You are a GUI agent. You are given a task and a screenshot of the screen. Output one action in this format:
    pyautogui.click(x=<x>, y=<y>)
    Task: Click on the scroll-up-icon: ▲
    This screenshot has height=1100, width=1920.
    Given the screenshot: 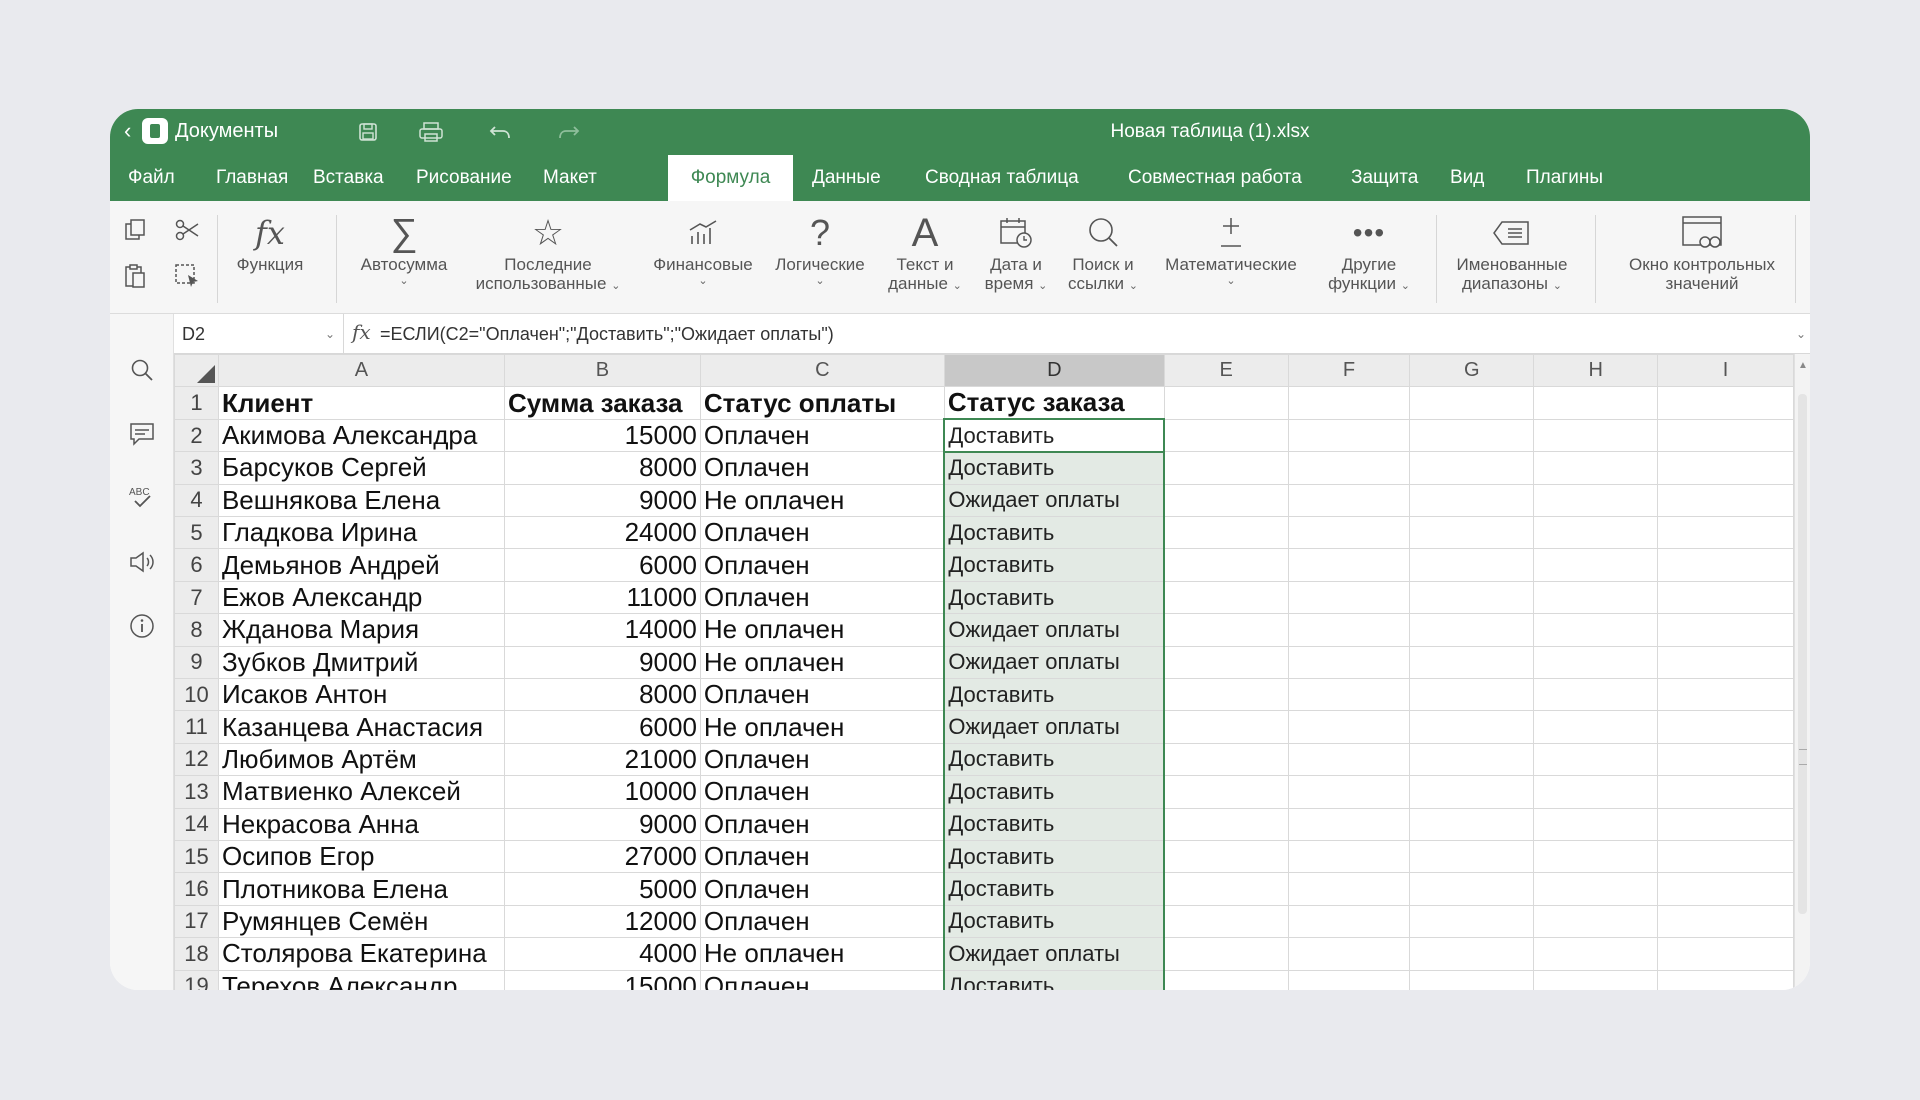 What is the action you would take?
    pyautogui.click(x=1803, y=365)
    